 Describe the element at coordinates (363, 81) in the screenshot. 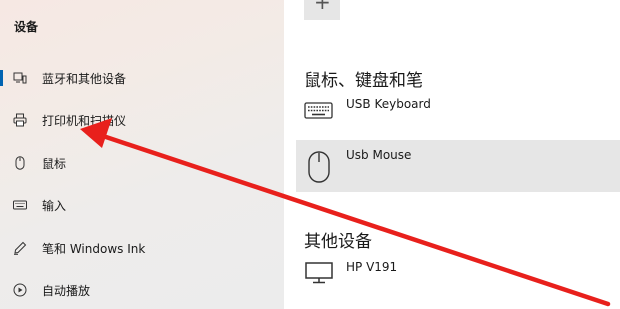

I see `group-heading-input-devices: 鼠标、键盘和笔` at that location.